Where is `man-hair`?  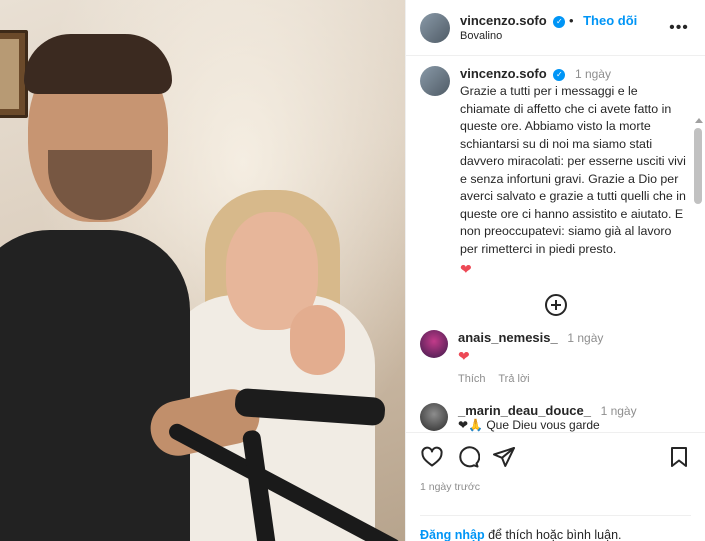 man-hair is located at coordinates (98, 64).